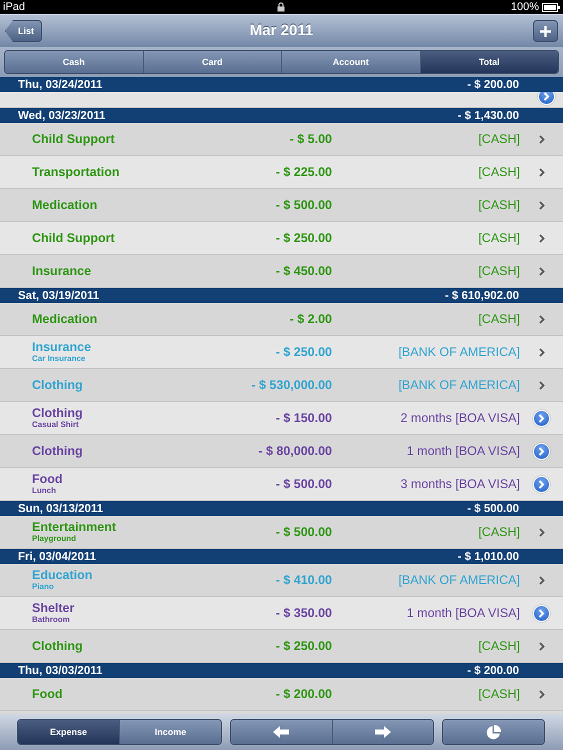 The height and width of the screenshot is (750, 563). I want to click on date-label: Fri, 03/04/2011, so click(57, 556).